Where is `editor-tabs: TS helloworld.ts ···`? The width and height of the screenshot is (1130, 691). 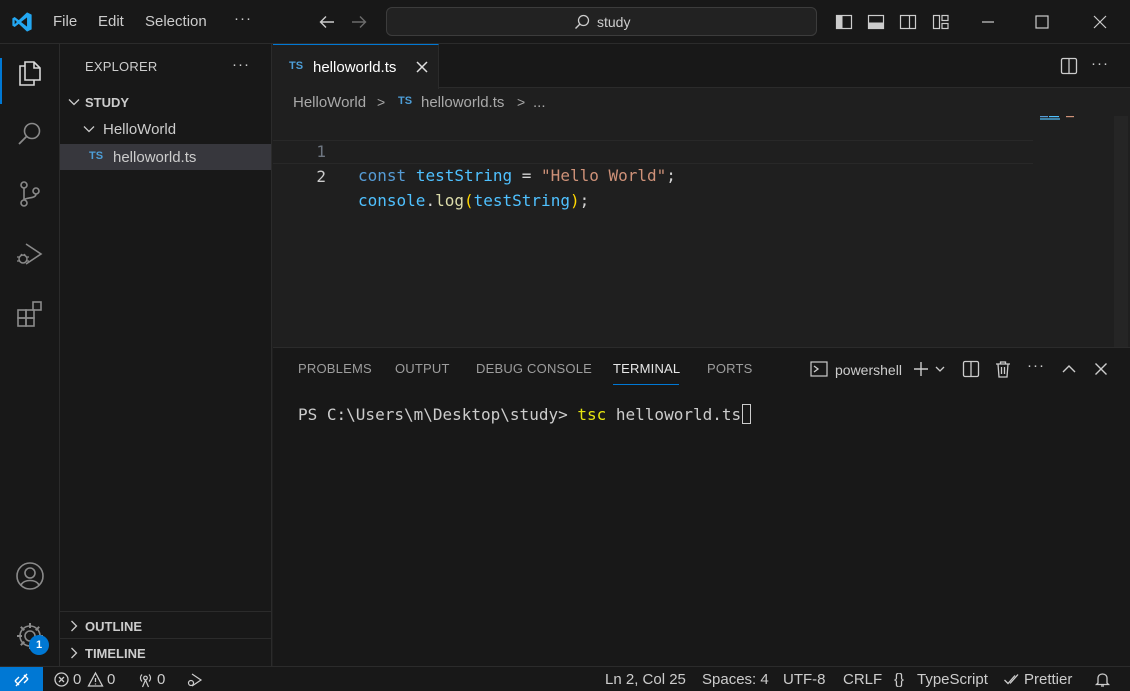
editor-tabs: TS helloworld.ts ··· is located at coordinates (701, 66).